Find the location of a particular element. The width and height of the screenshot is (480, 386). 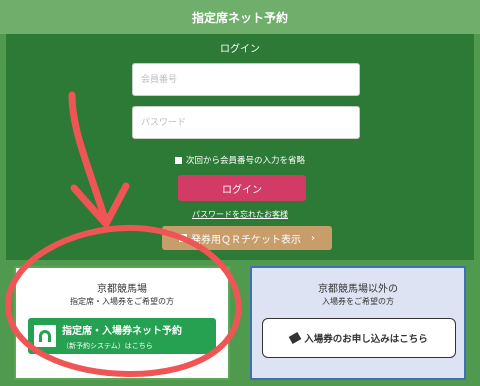

page-header: 指定席ネット予約 is located at coordinates (240, 17).